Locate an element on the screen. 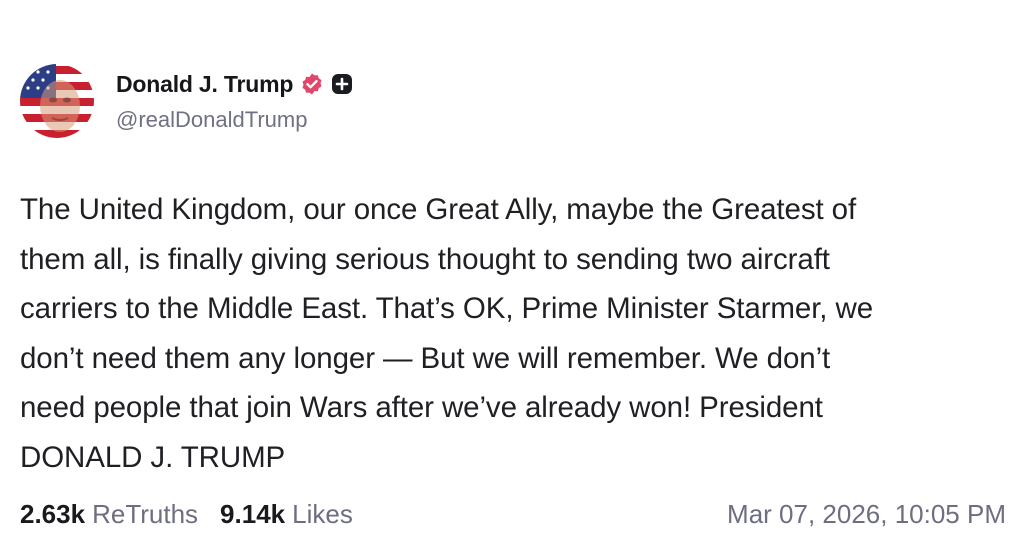 This screenshot has width=1024, height=551. plus-badge-icon is located at coordinates (342, 84).